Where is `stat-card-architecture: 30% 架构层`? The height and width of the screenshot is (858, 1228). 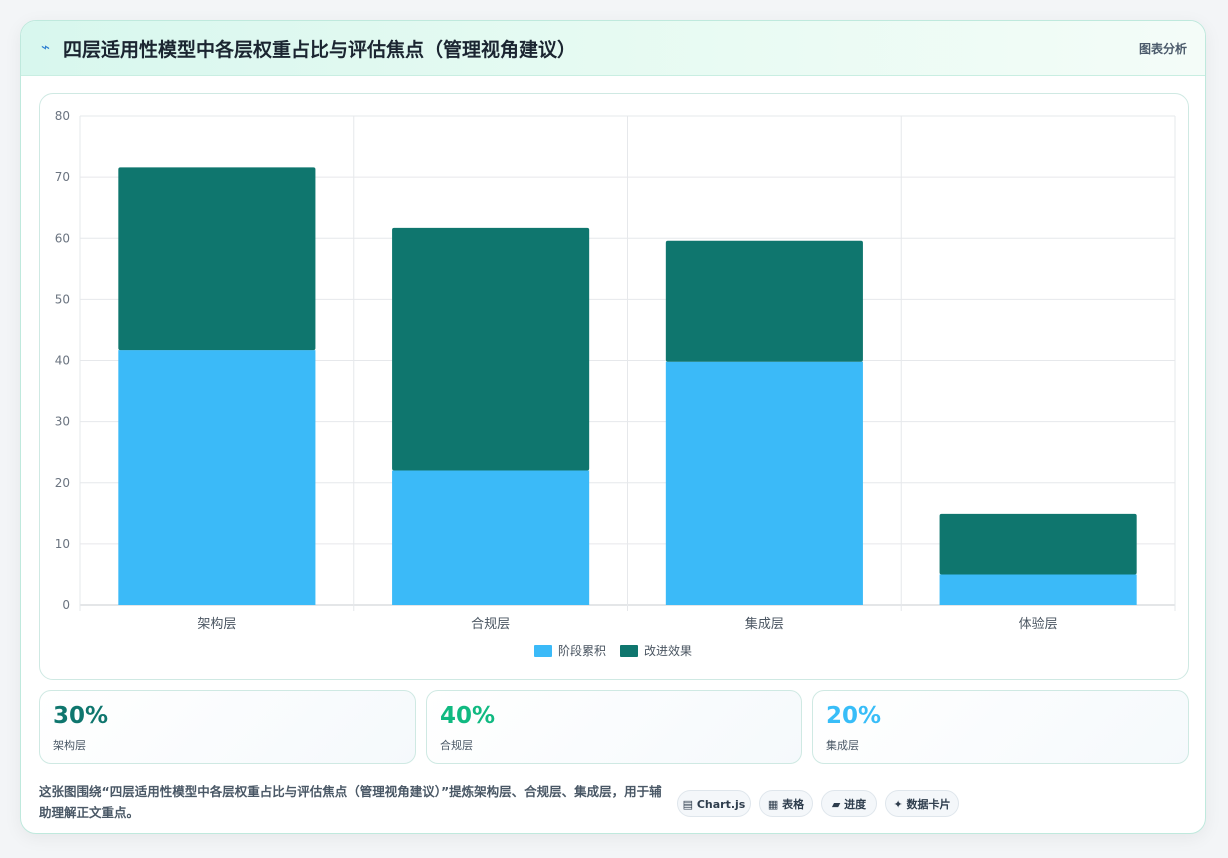 stat-card-architecture: 30% 架构层 is located at coordinates (227, 727).